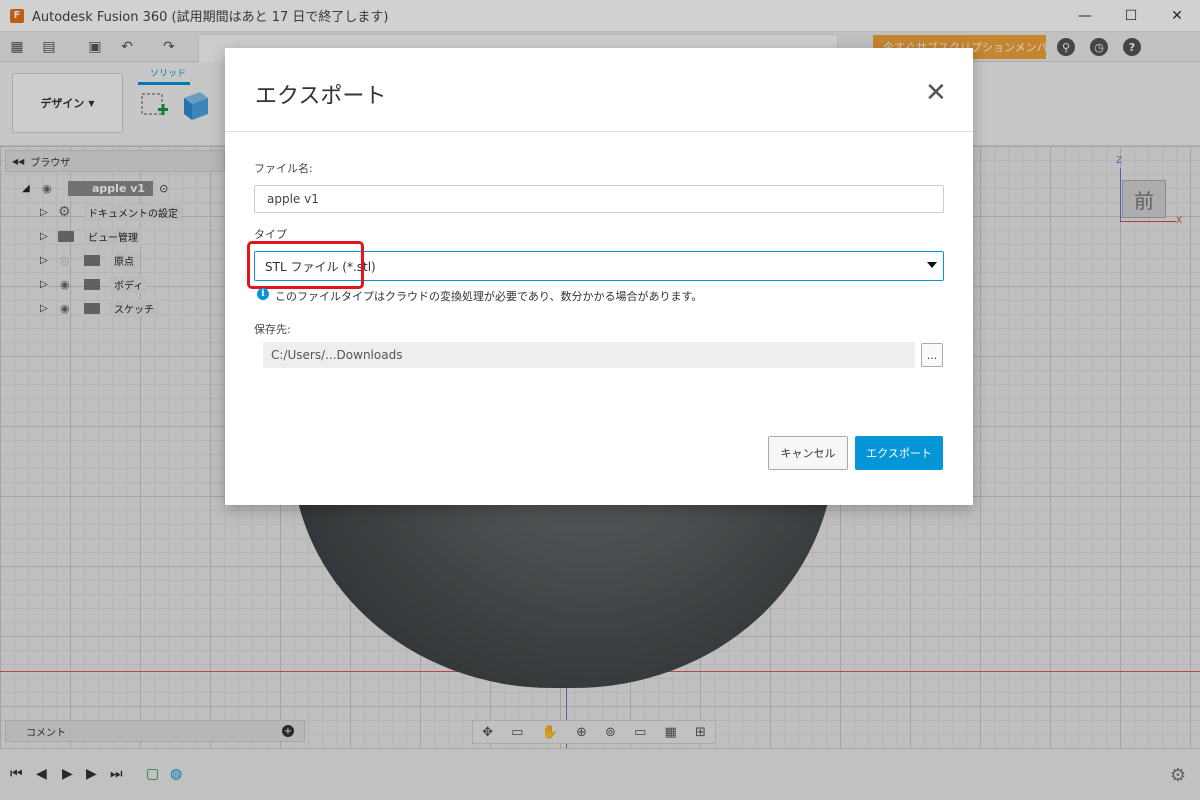  Describe the element at coordinates (899, 453) in the screenshot. I see `export-button: エクスポート` at that location.